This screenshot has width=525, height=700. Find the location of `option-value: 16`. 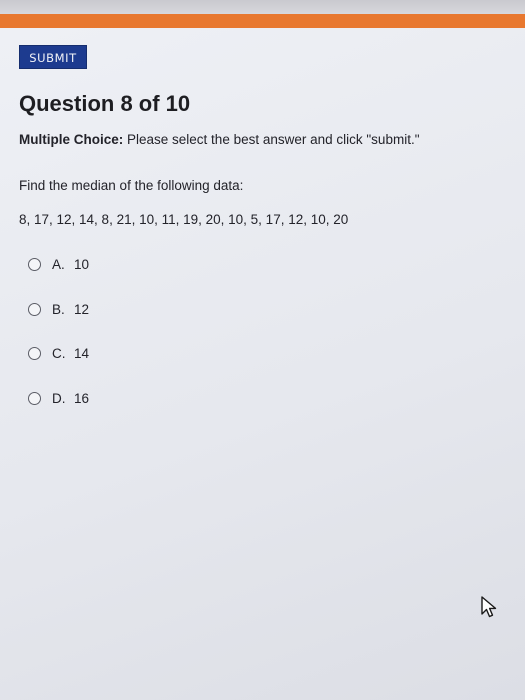

option-value: 16 is located at coordinates (82, 398).